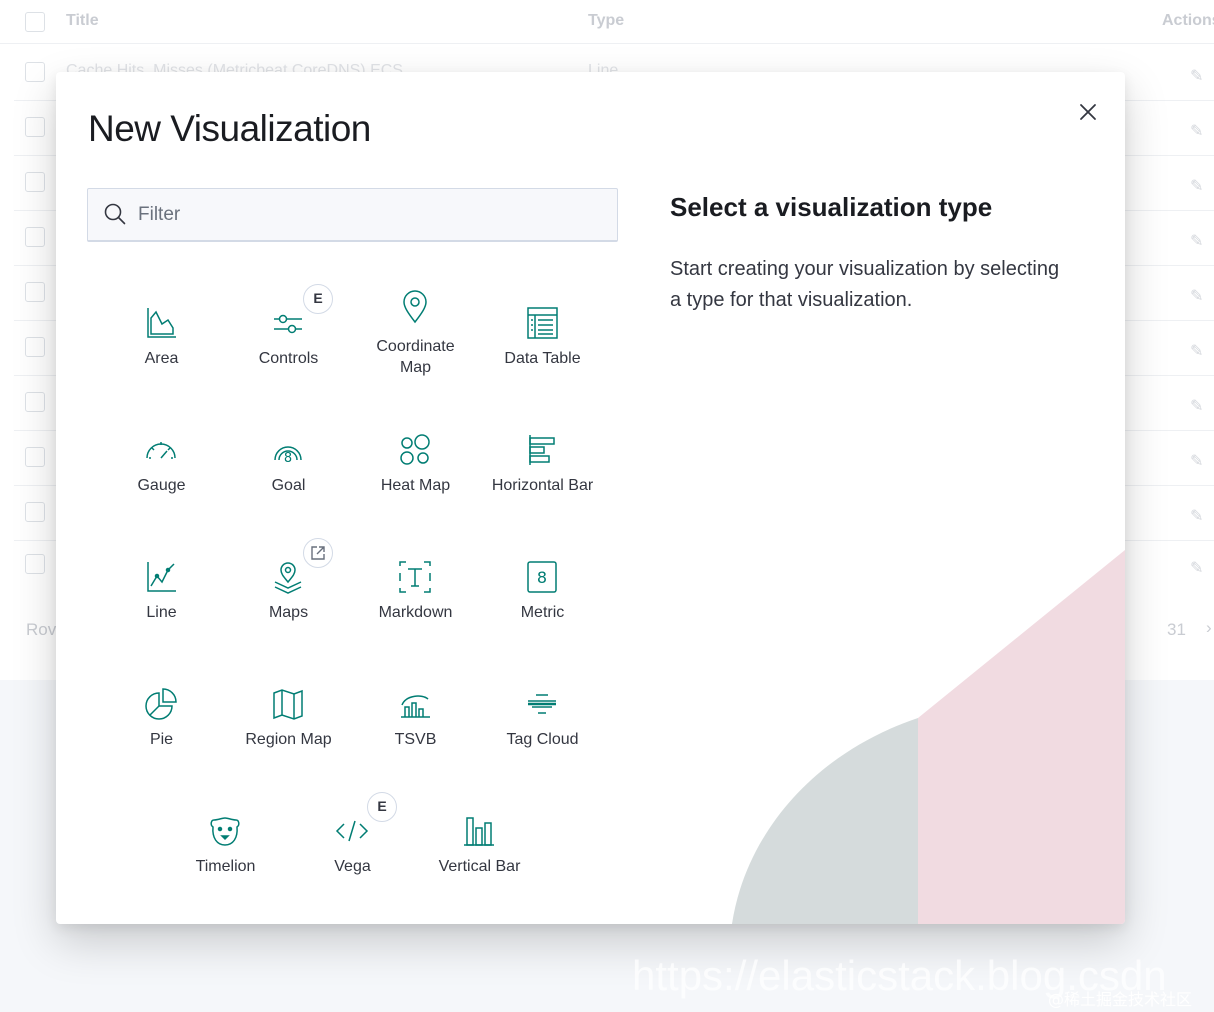  I want to click on gauge-icon, so click(161, 450).